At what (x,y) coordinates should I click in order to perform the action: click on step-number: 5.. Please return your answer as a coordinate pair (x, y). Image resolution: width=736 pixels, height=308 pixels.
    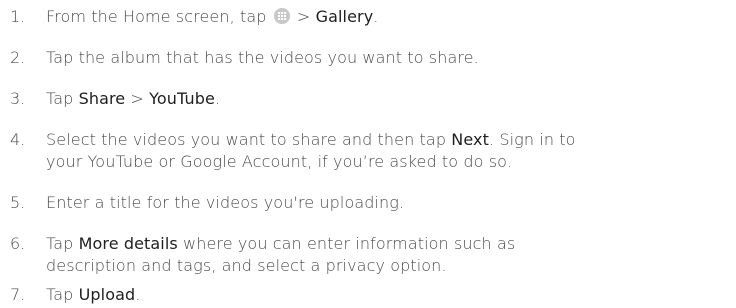
    Looking at the image, I should click on (18, 202).